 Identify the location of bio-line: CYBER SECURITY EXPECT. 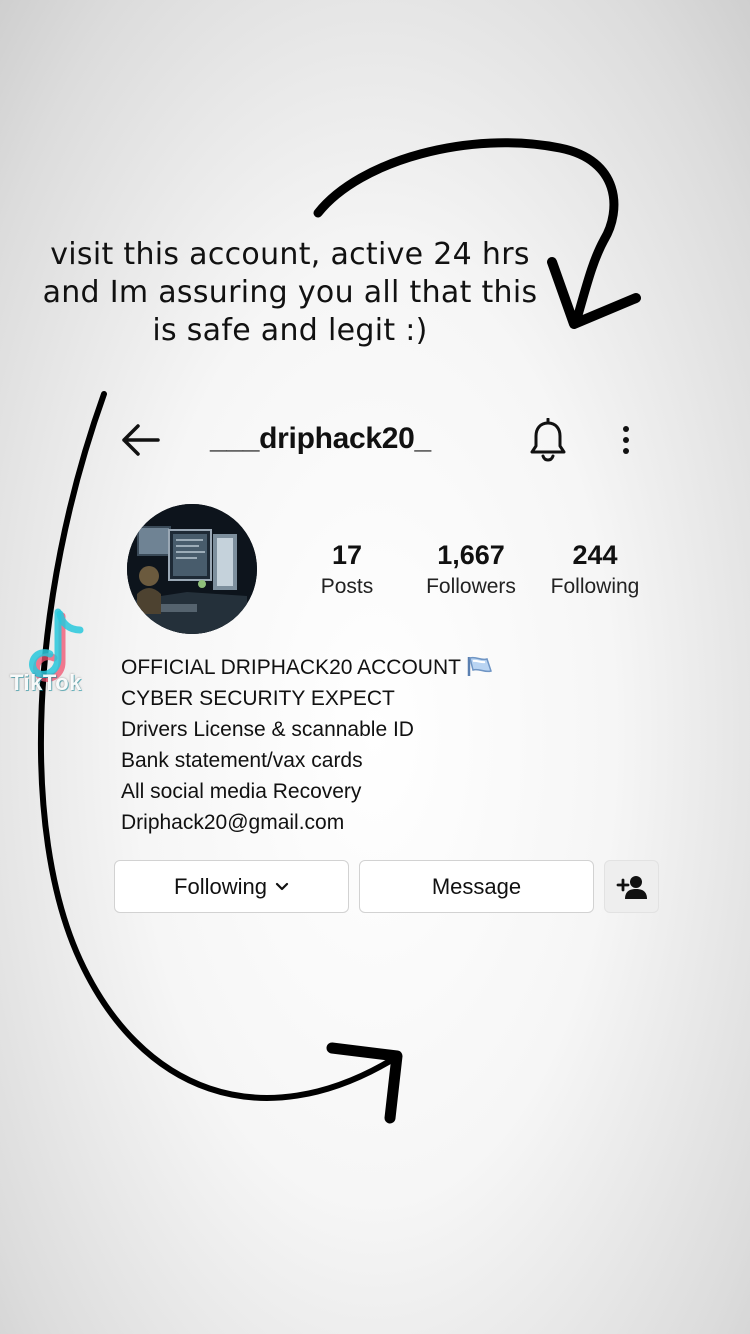
(258, 698).